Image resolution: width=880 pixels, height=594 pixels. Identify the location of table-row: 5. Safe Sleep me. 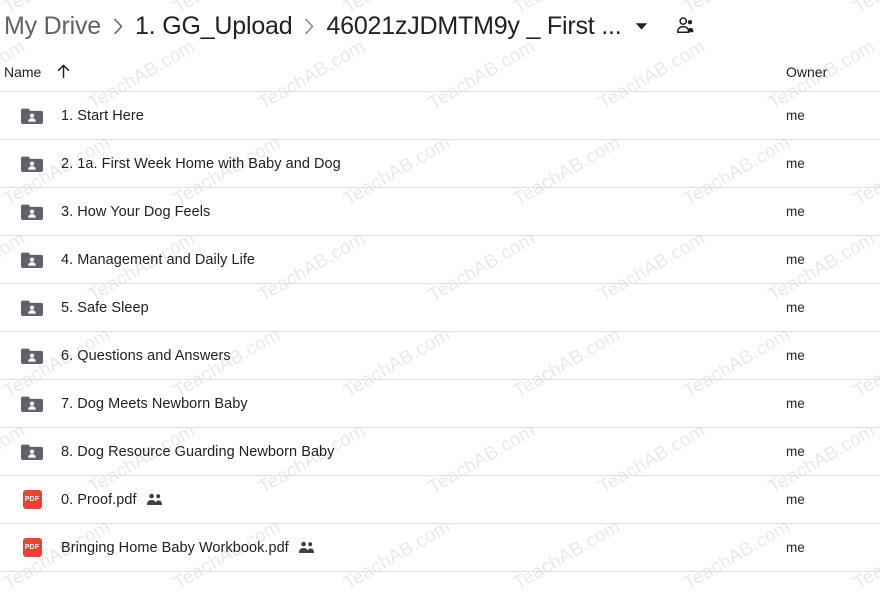
(440, 308).